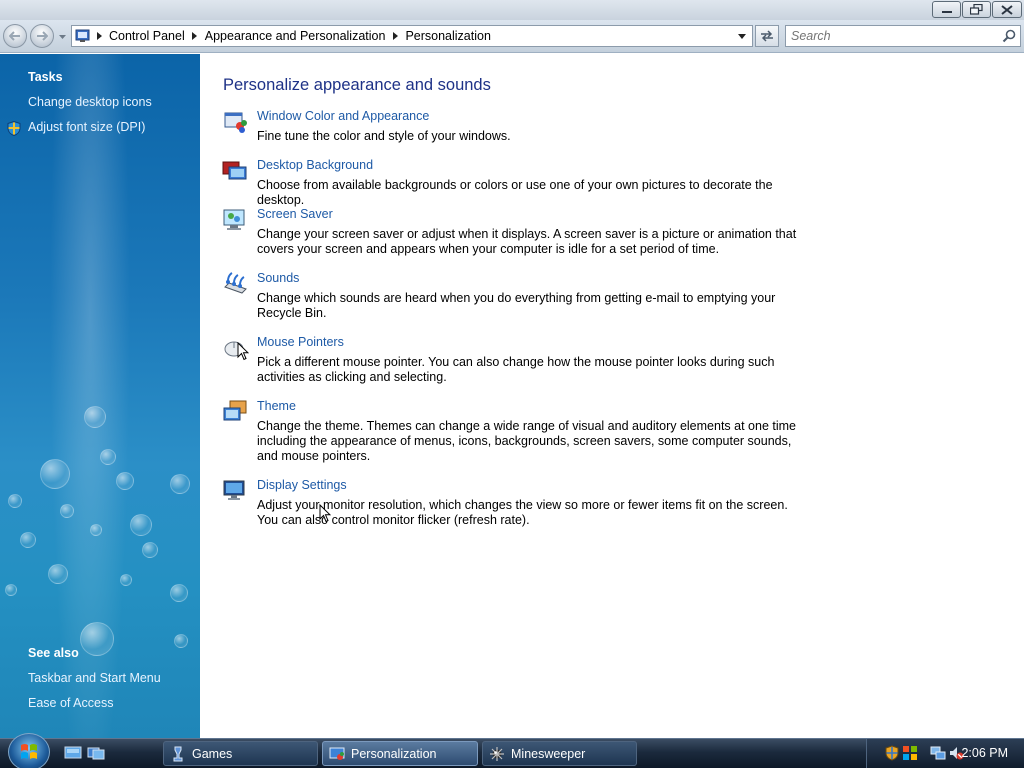 Image resolution: width=1024 pixels, height=768 pixels. What do you see at coordinates (212, 753) in the screenshot?
I see `taskbar-button-label: Games` at bounding box center [212, 753].